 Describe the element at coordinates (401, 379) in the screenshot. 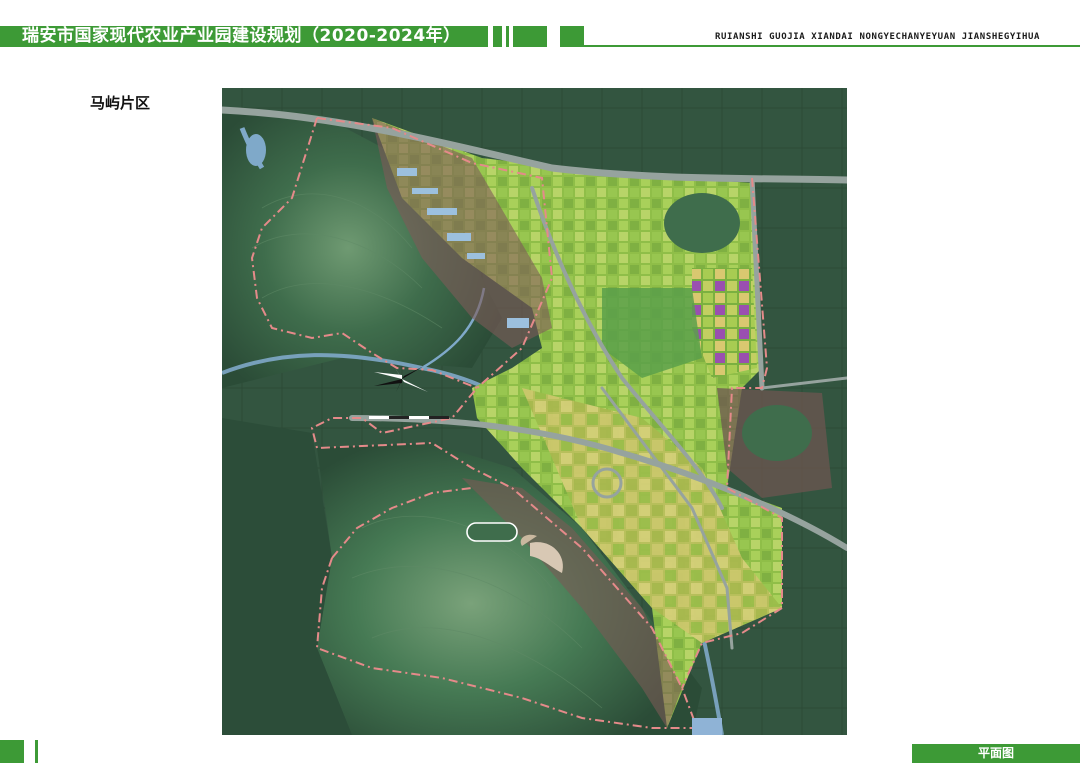

I see `north-arrow-icon` at that location.